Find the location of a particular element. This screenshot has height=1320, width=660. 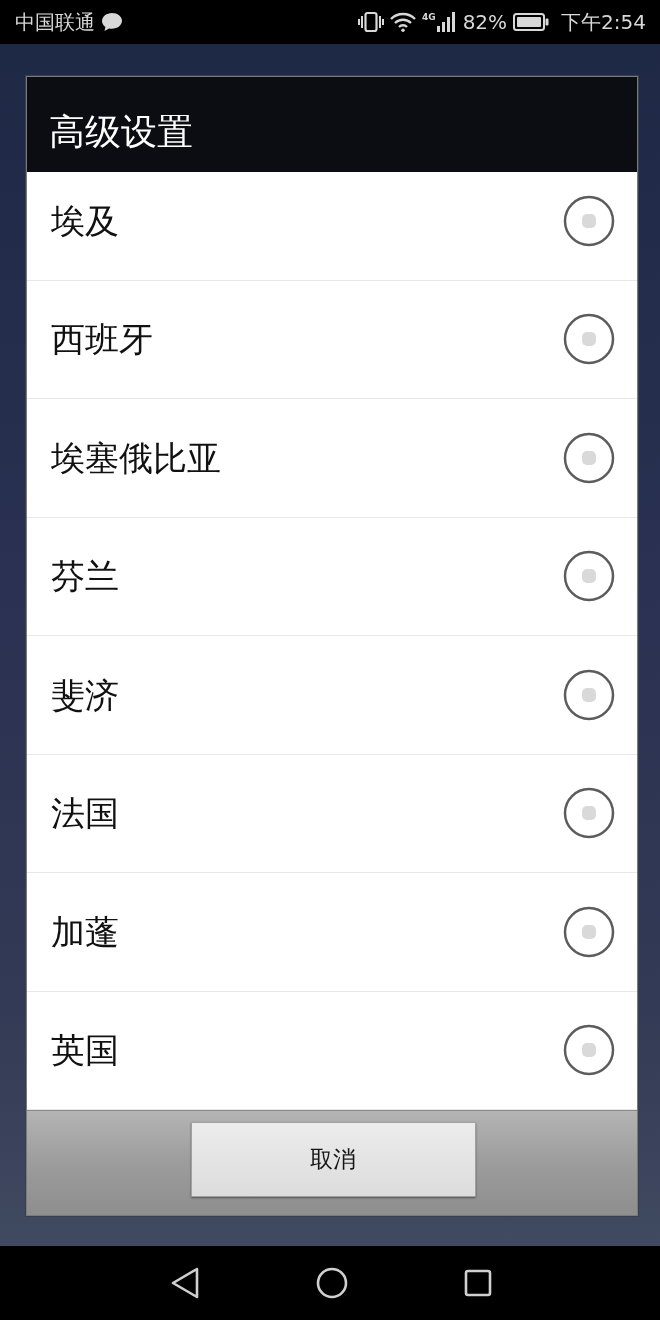

option-label: 埃及 is located at coordinates (85, 220).